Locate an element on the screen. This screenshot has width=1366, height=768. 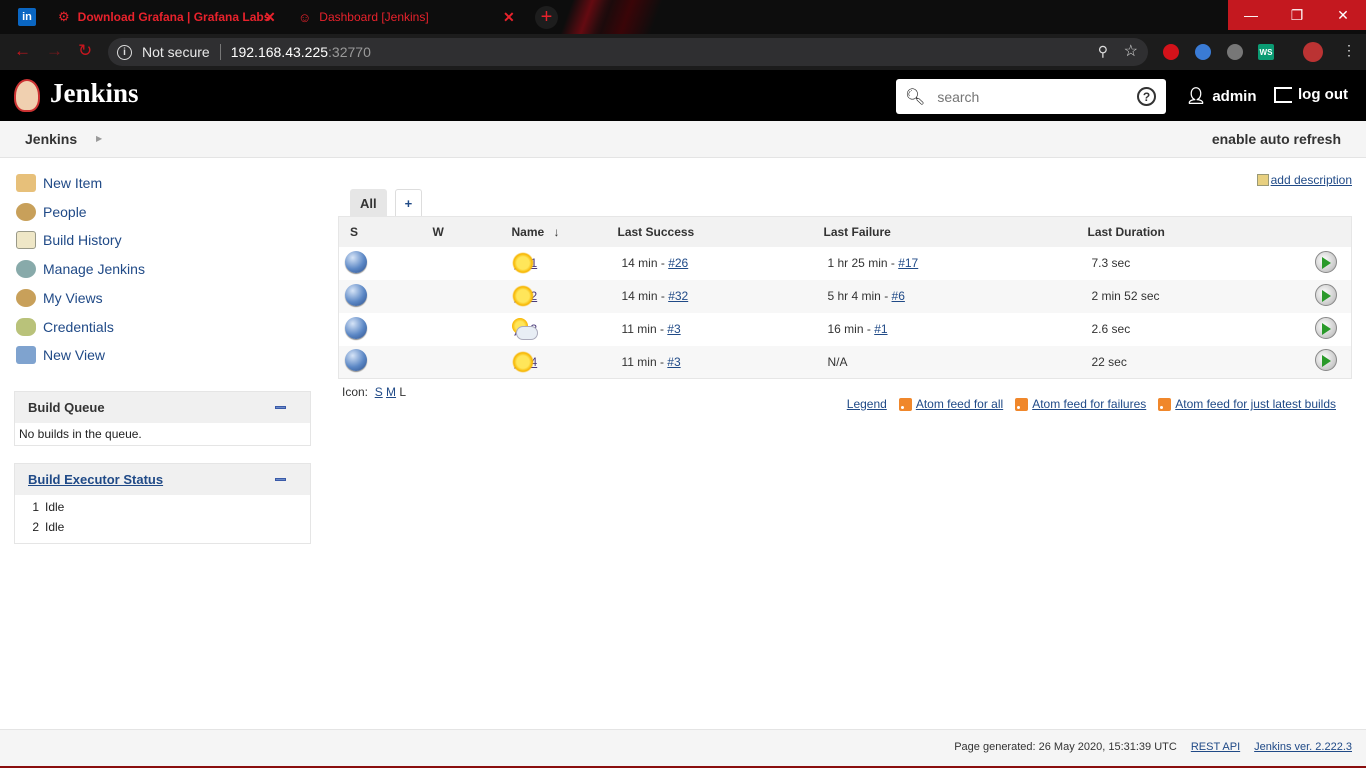
legend-link: Legend is located at coordinates (867, 404).